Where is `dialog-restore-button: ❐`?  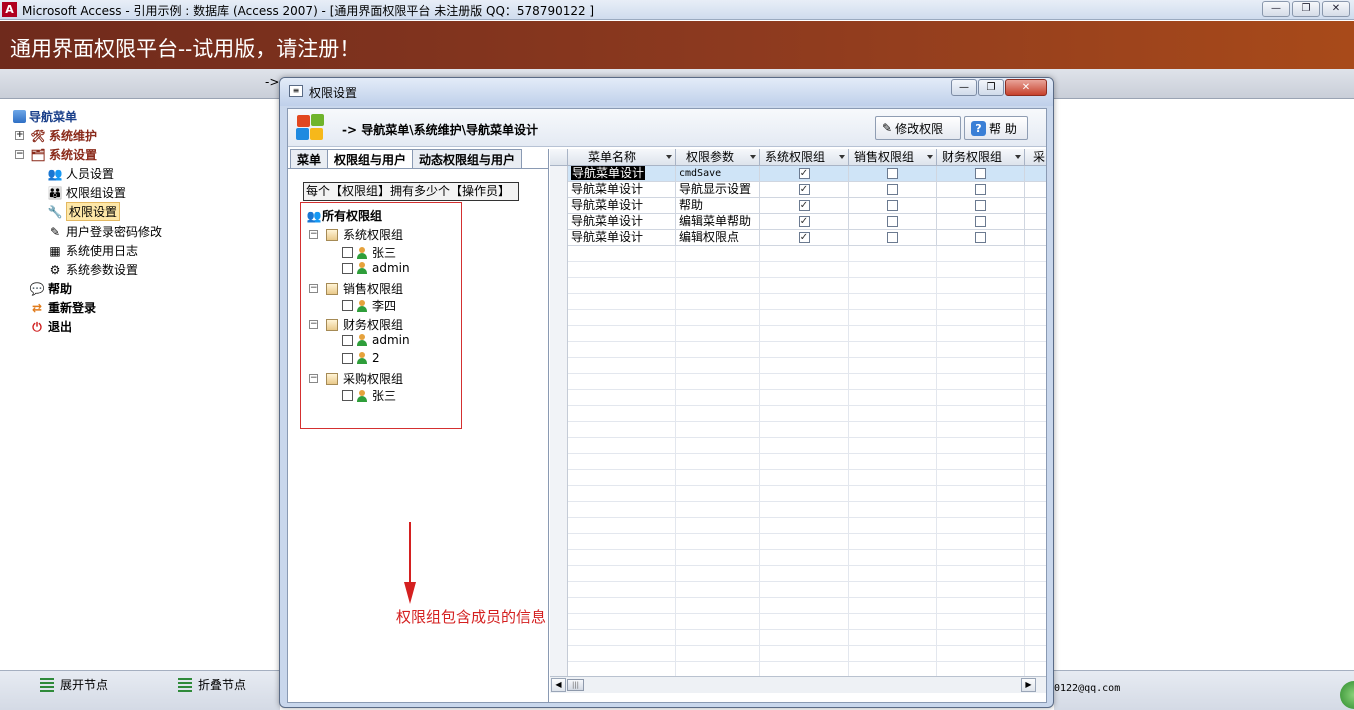
dialog-restore-button: ❐ is located at coordinates (991, 87).